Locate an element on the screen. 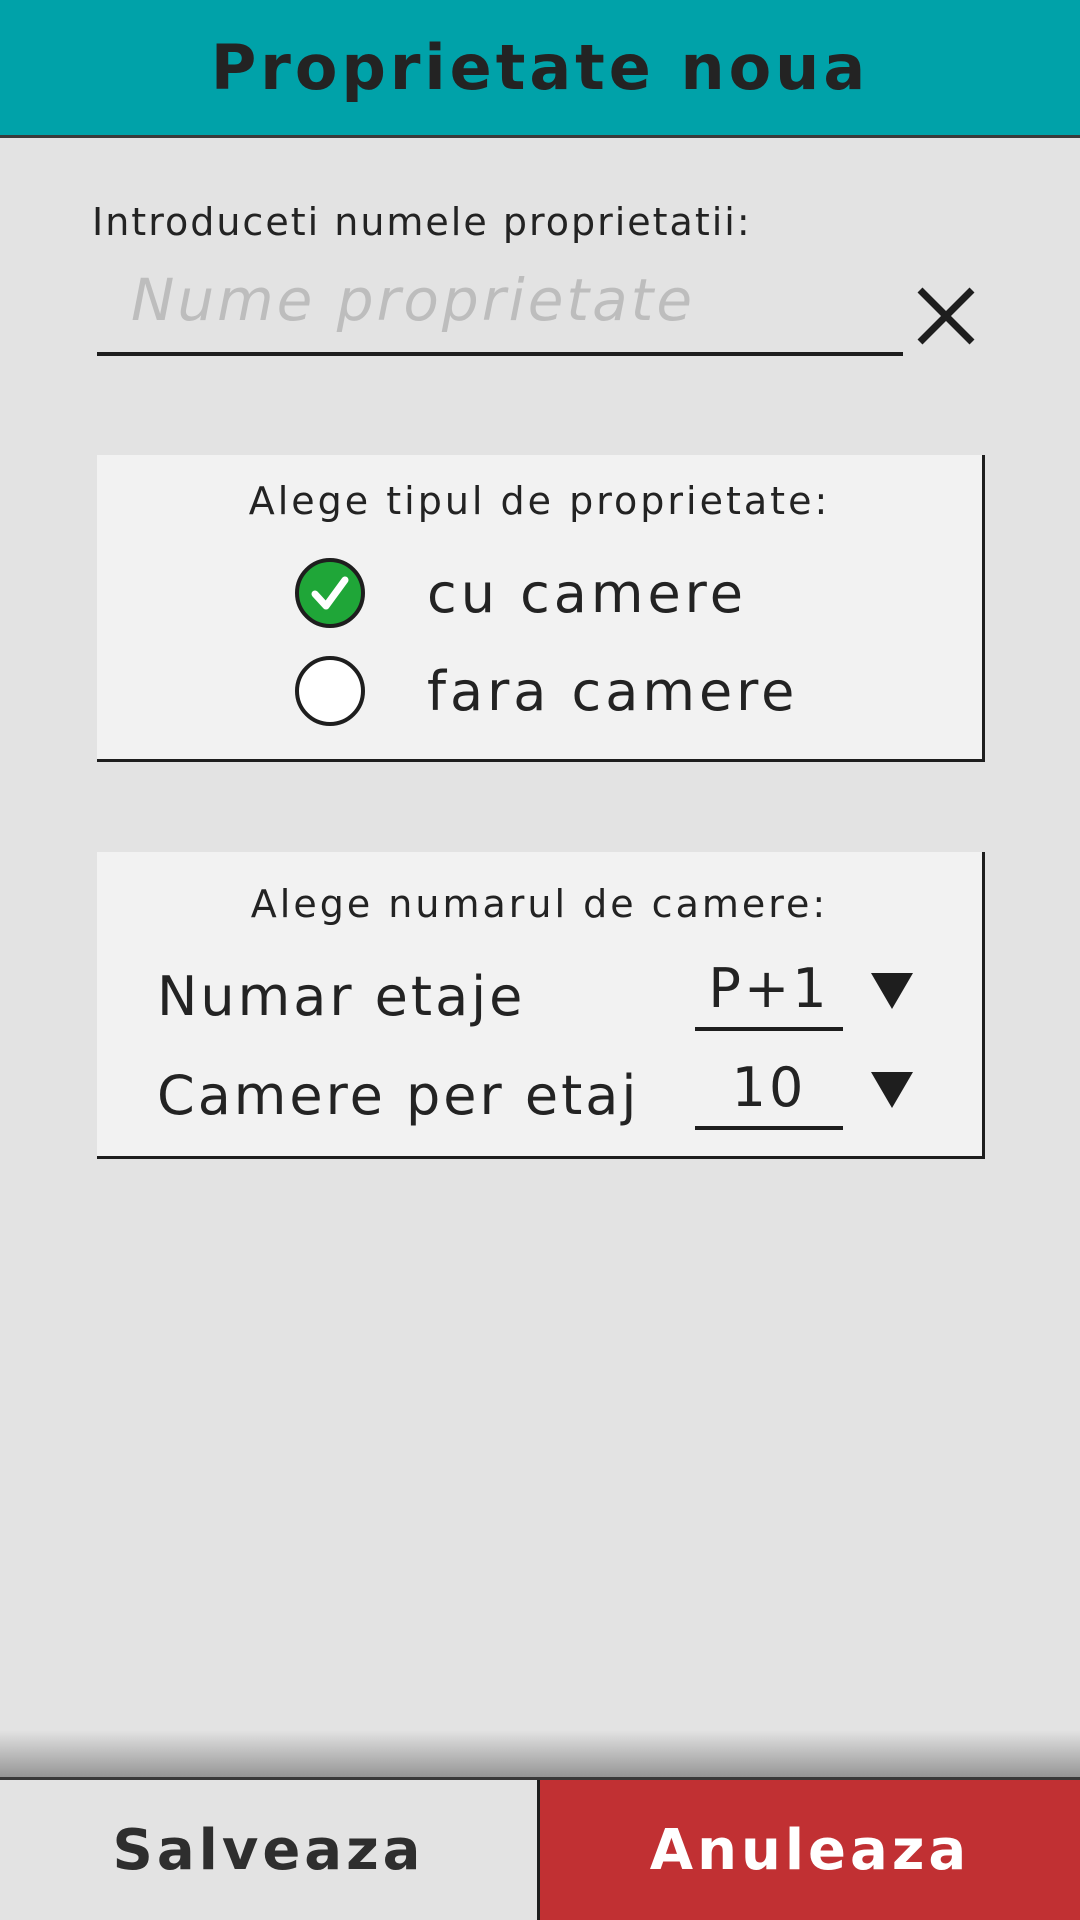  rooms-per-floor-row: Camere per etaj 10 is located at coordinates (539, 1096).